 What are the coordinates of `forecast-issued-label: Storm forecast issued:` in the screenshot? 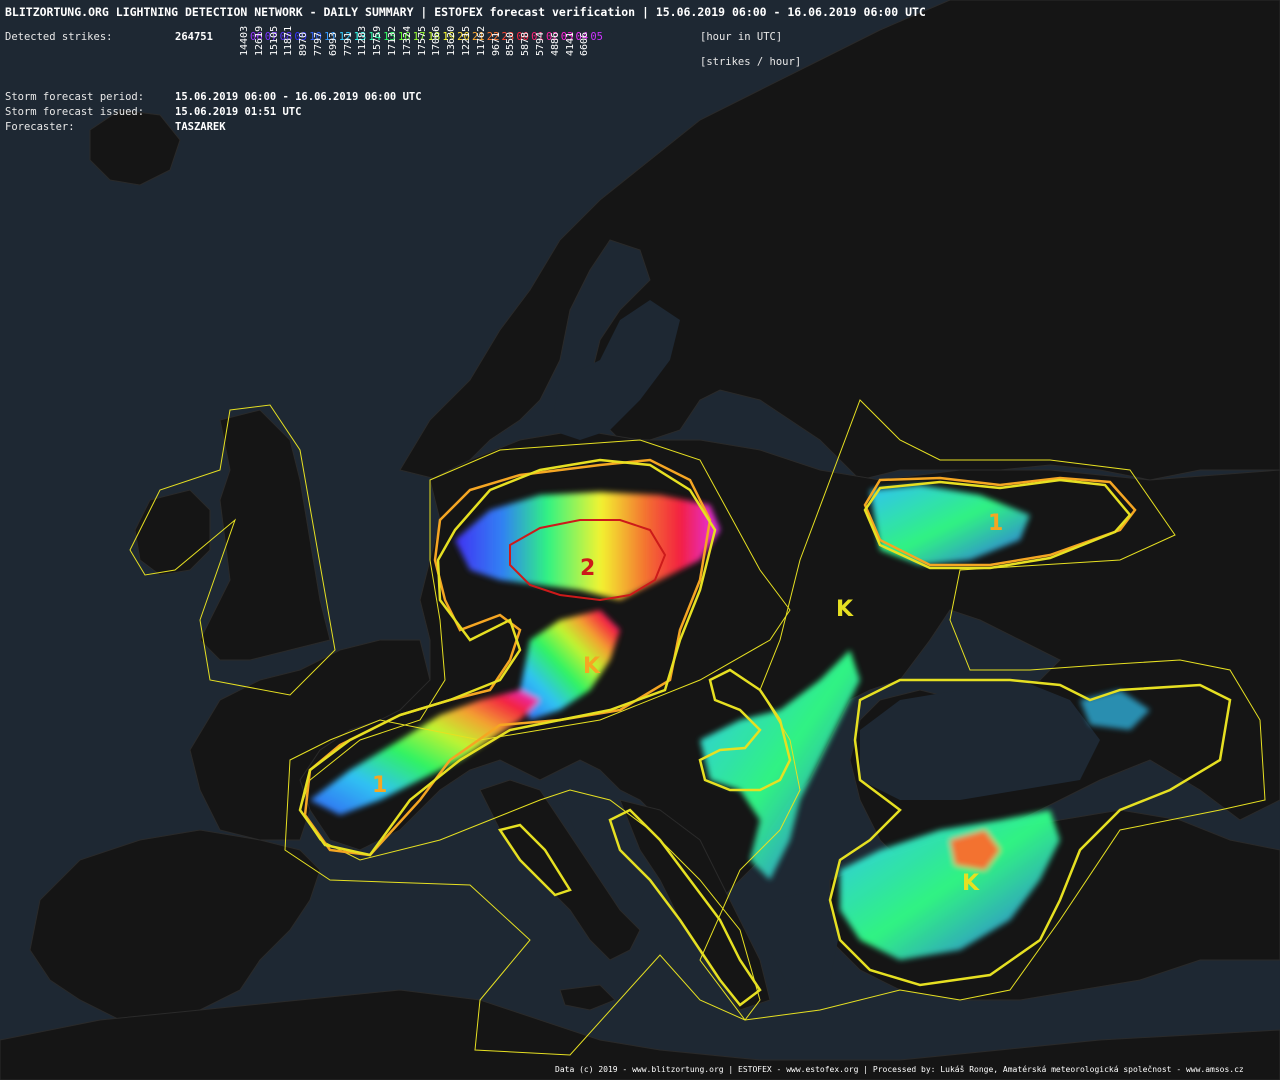 It's located at (75, 112).